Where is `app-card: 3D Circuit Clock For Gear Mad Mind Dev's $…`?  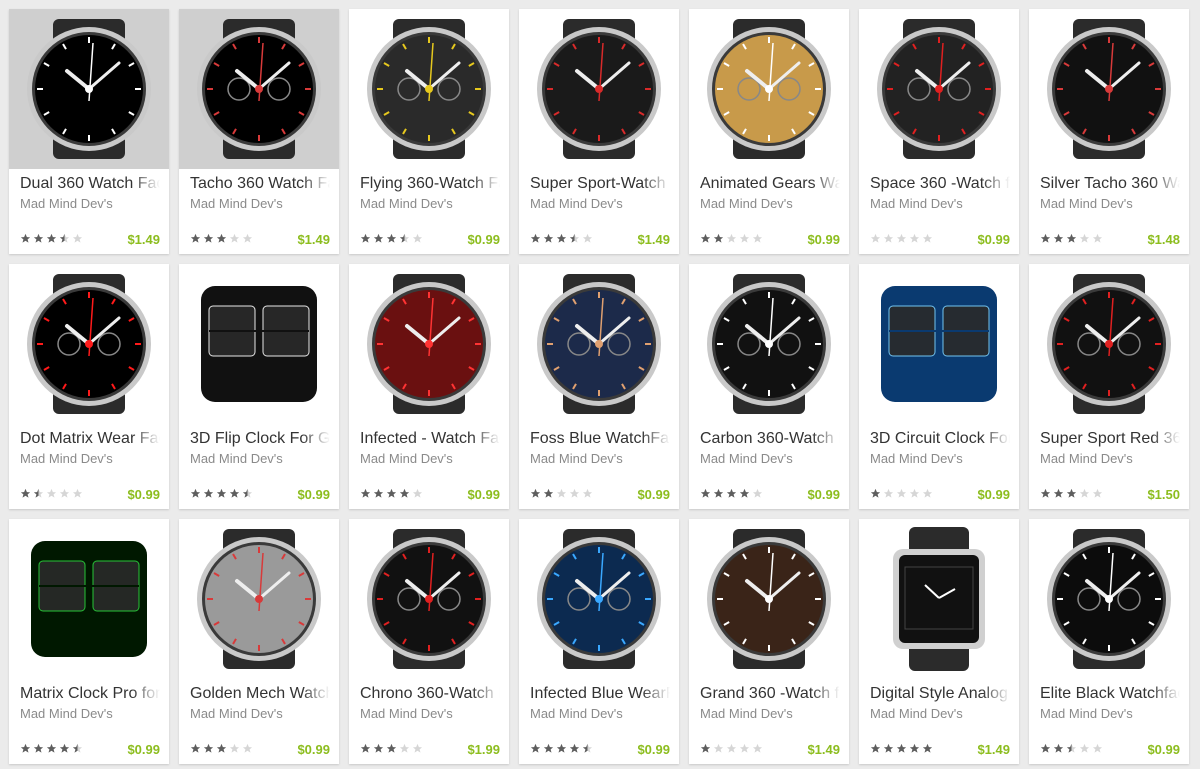
app-card: 3D Circuit Clock For Gear Mad Mind Dev's $… is located at coordinates (939, 386).